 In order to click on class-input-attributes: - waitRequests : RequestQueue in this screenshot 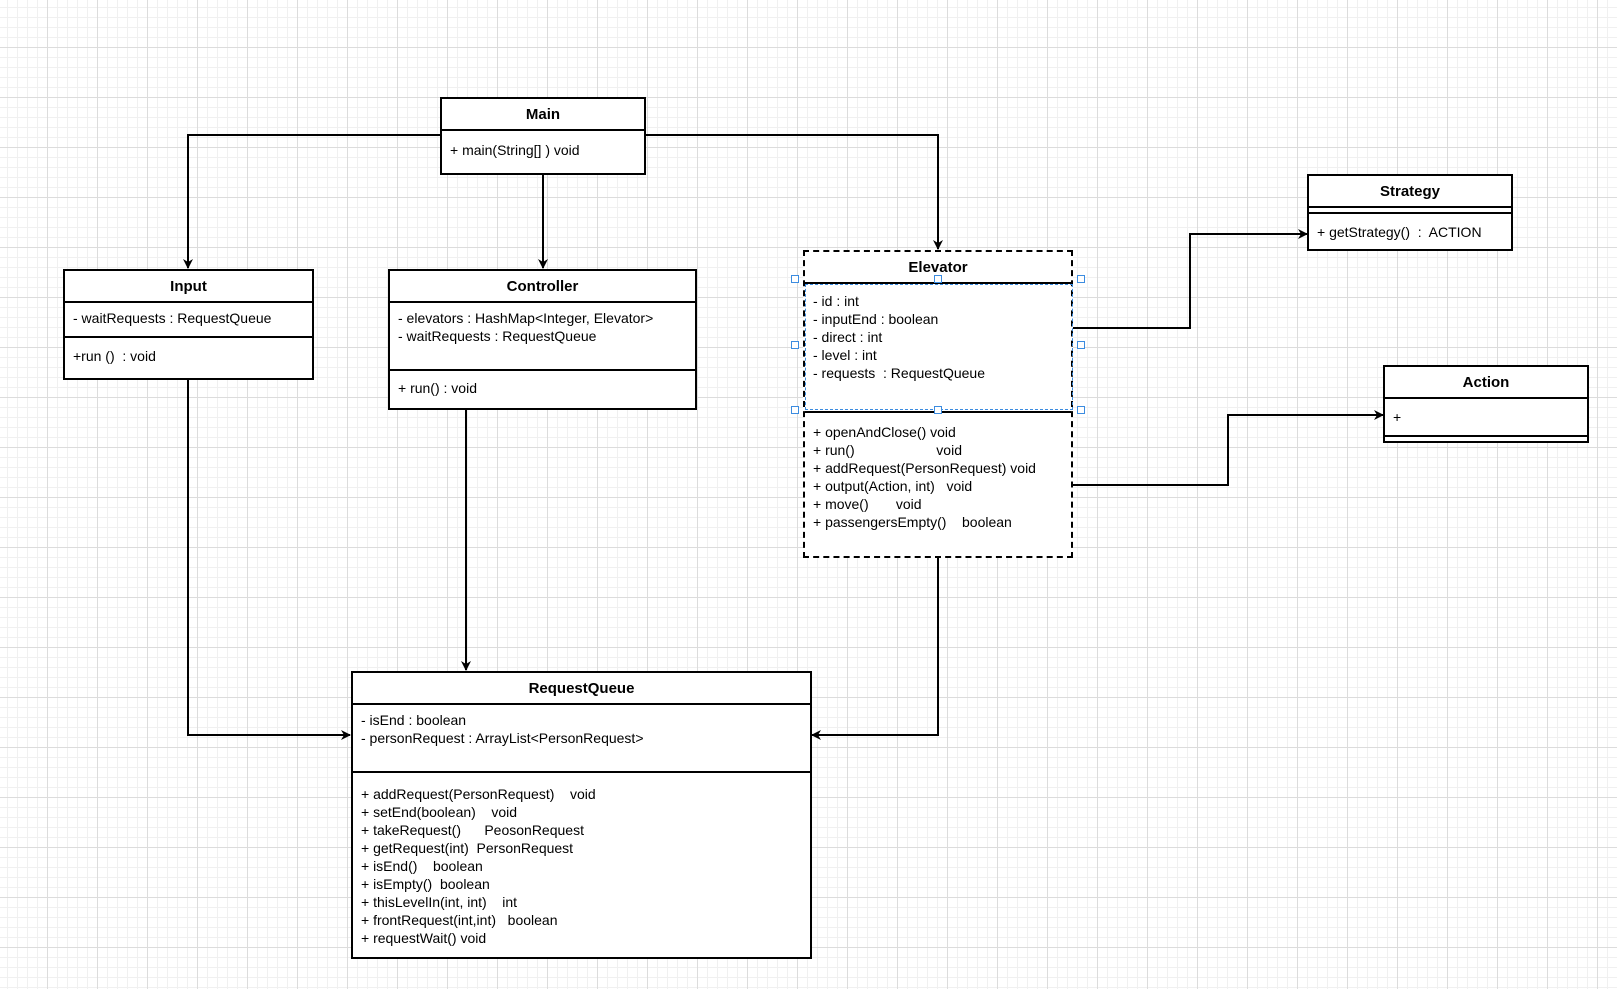, I will do `click(188, 320)`.